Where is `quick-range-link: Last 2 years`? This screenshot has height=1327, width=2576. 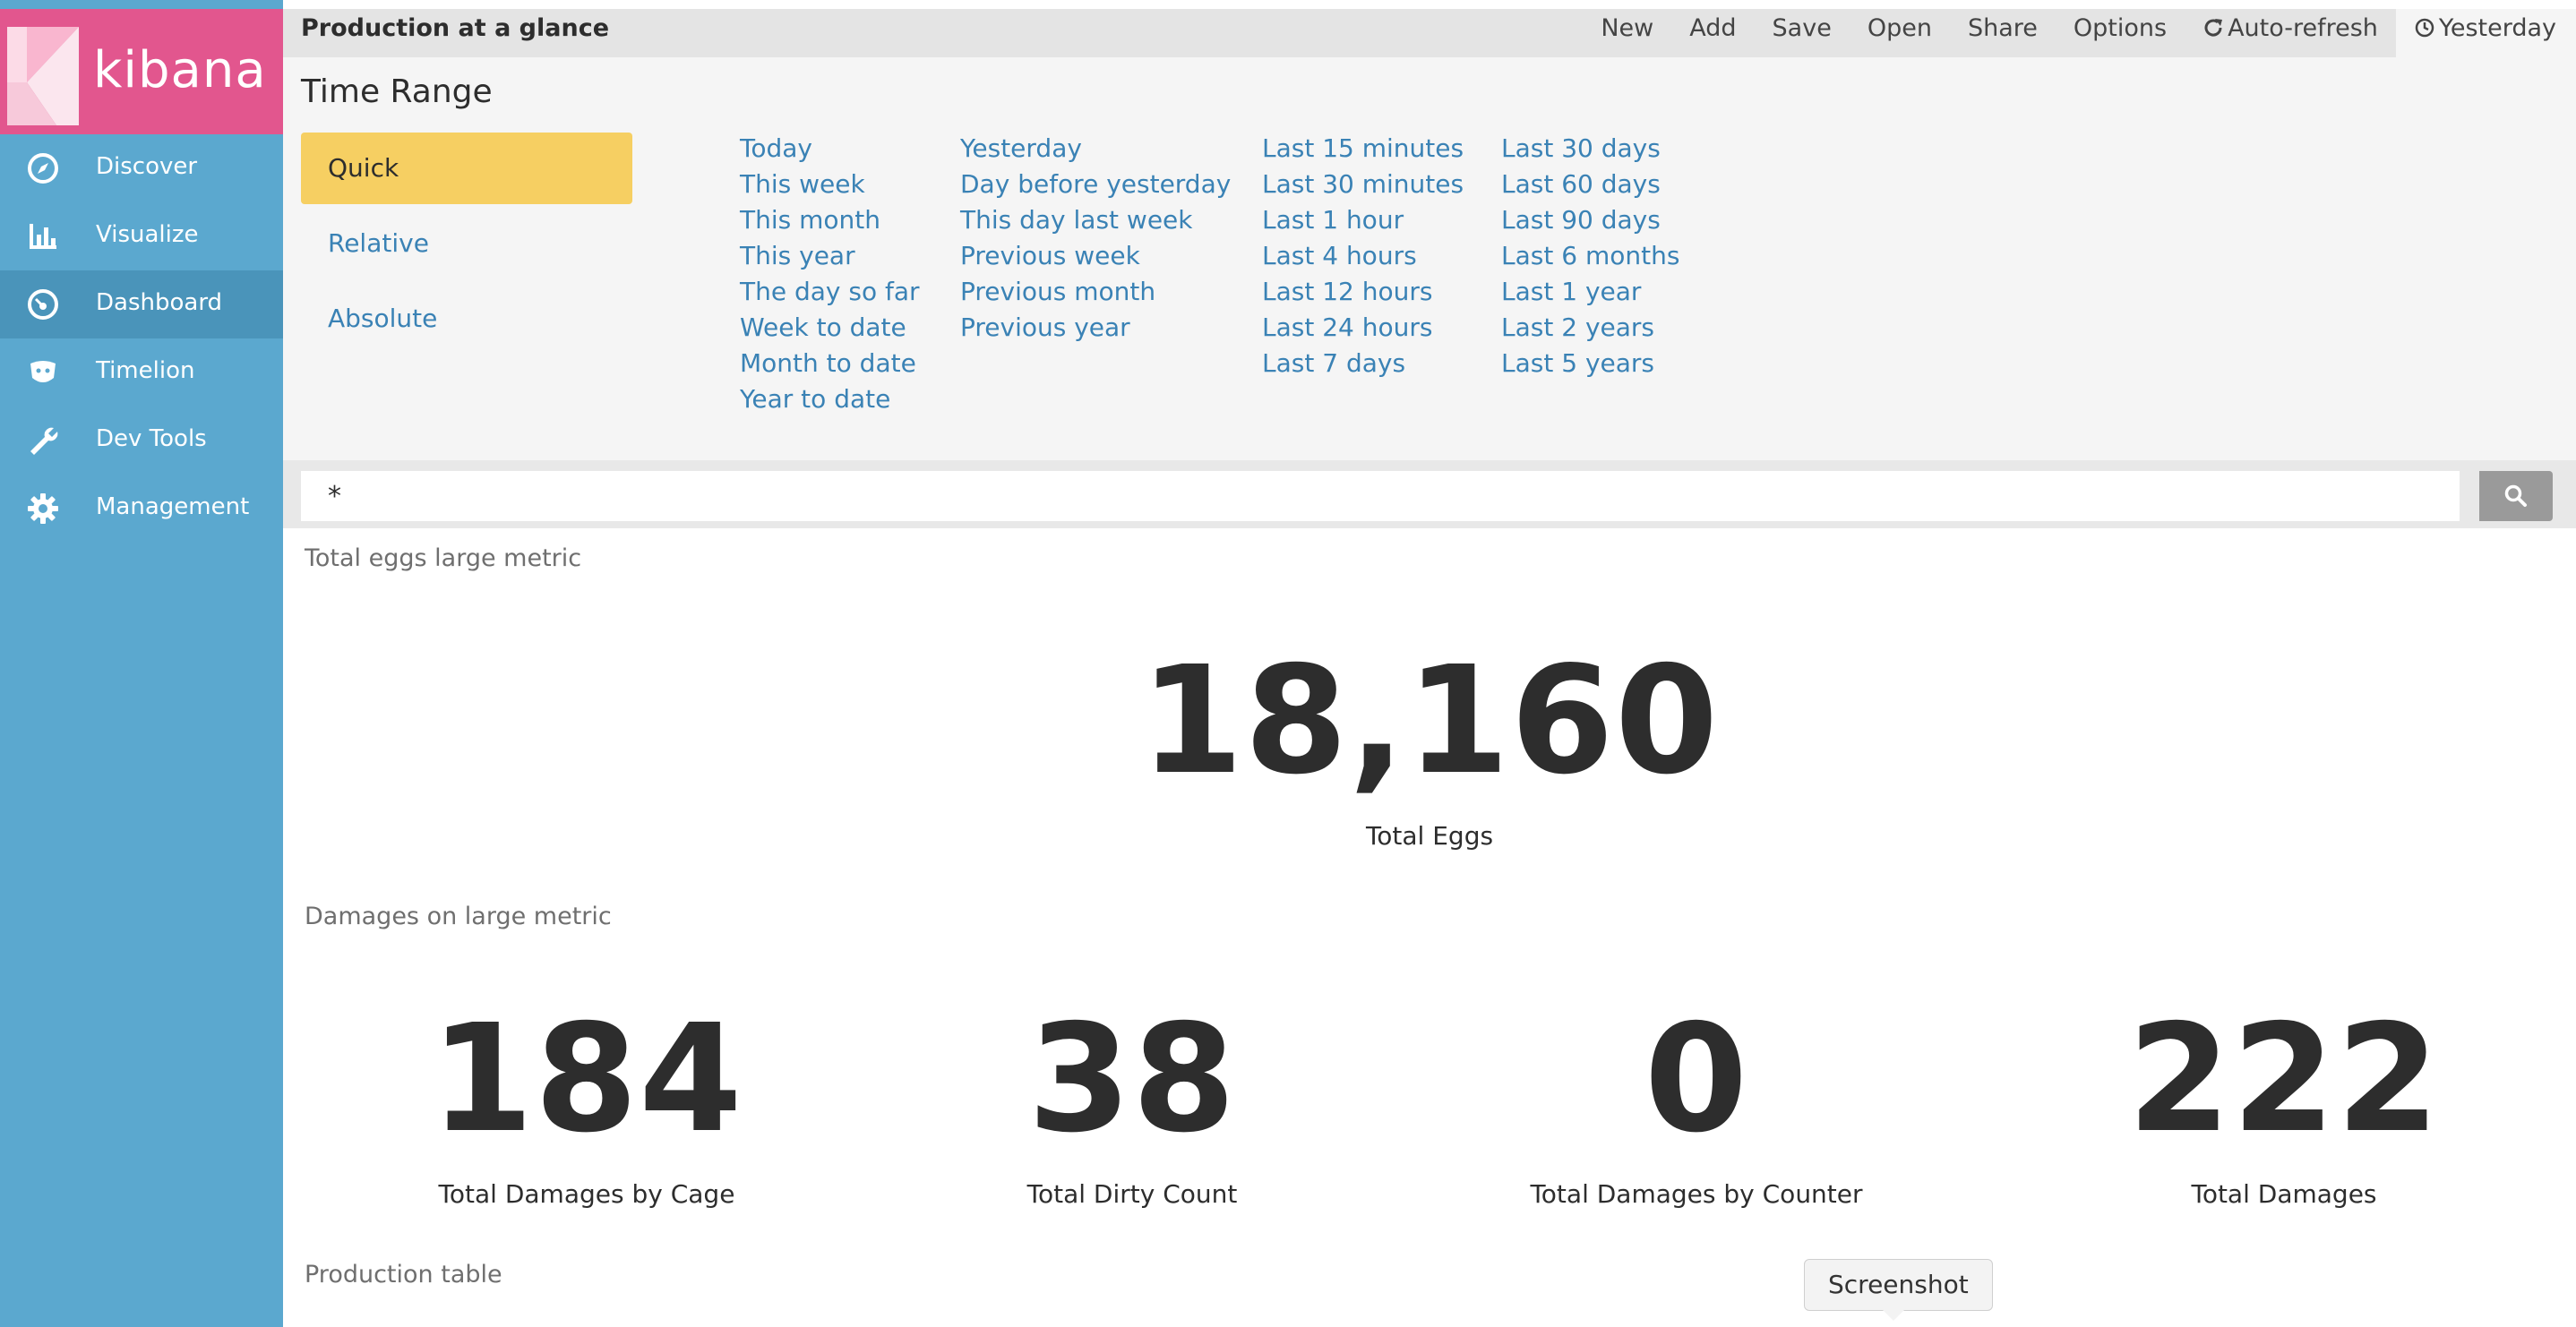
quick-range-link: Last 2 years is located at coordinates (1590, 328).